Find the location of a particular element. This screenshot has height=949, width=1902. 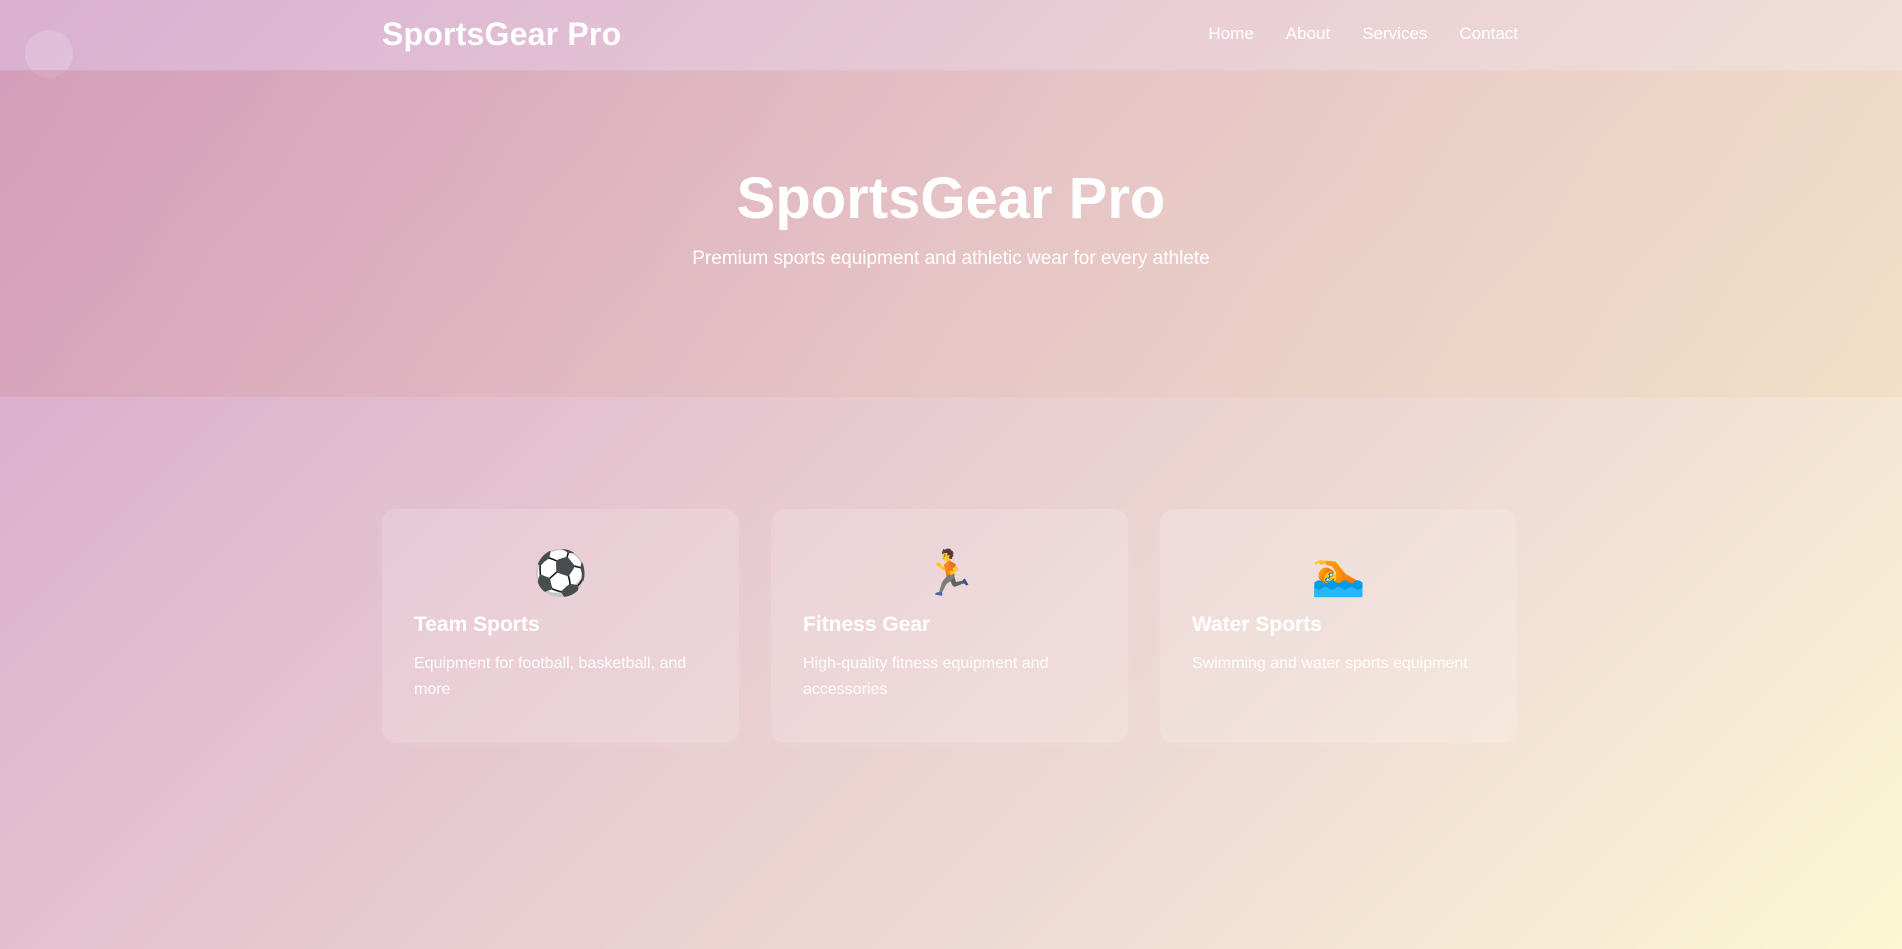

nav-link-contact: Contact is located at coordinates (1488, 34).